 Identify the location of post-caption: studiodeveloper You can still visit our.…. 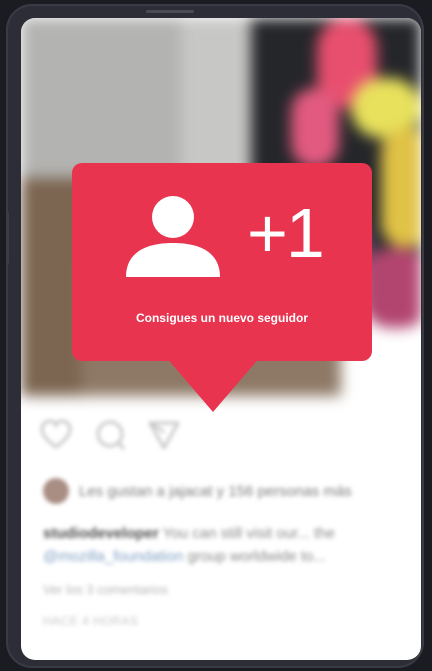
(232, 545).